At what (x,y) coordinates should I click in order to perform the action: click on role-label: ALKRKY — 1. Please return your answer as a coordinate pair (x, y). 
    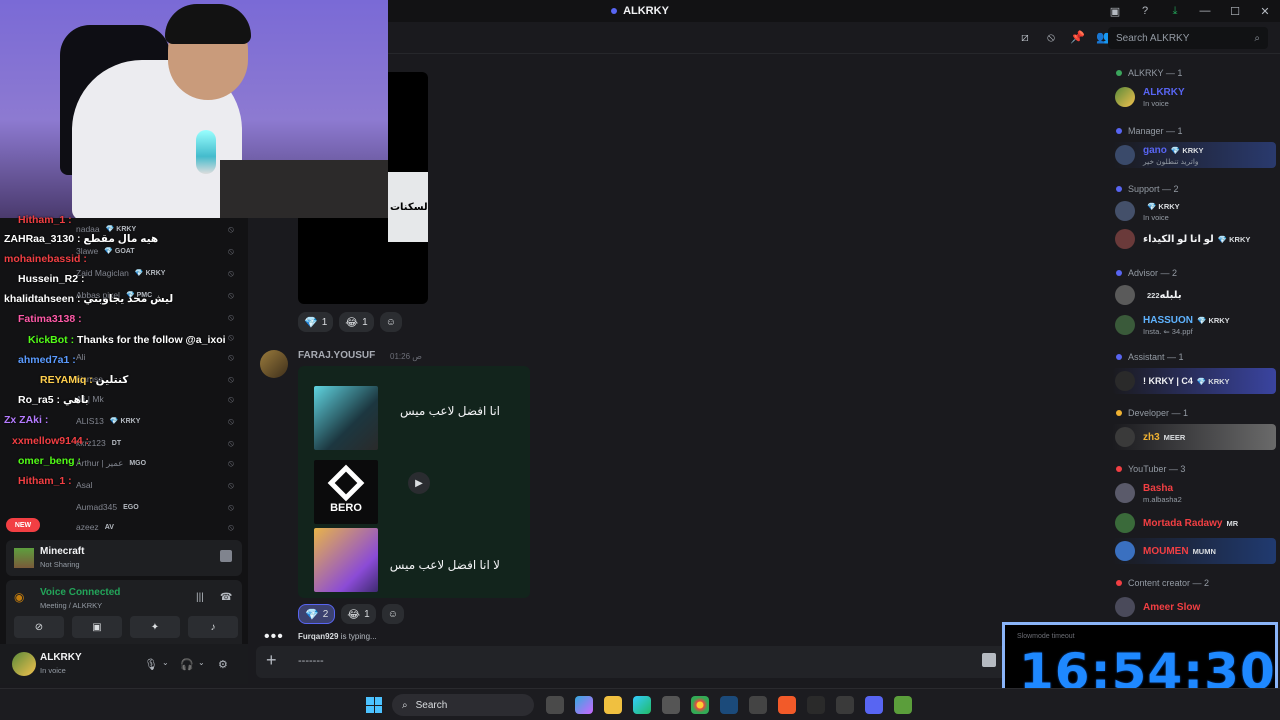
    Looking at the image, I should click on (1155, 73).